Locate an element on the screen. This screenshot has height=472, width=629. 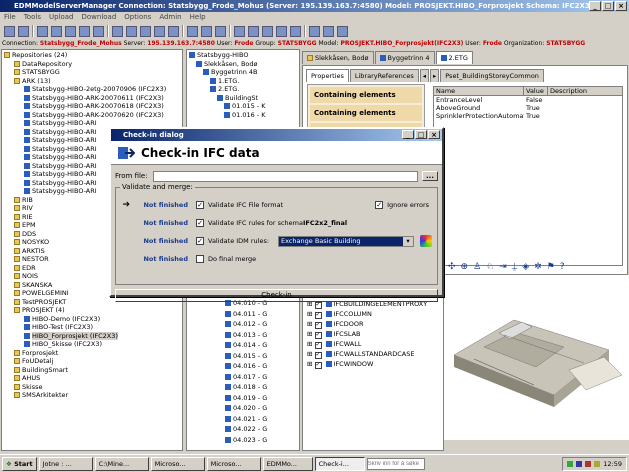
element-type-item: ⊞ ✓ IFCDOOR is located at coordinates (373, 324).